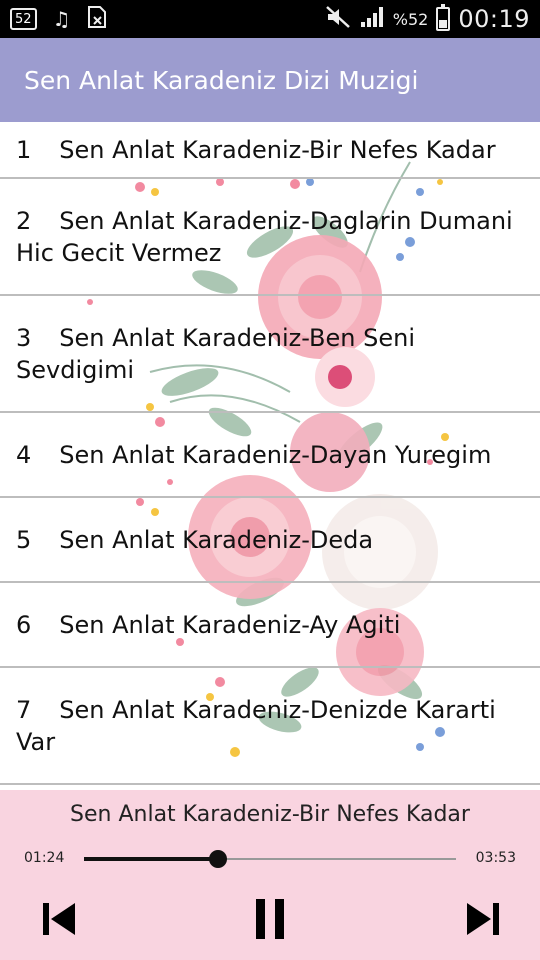 This screenshot has height=960, width=540. What do you see at coordinates (24, 624) in the screenshot?
I see `track-number: 6` at bounding box center [24, 624].